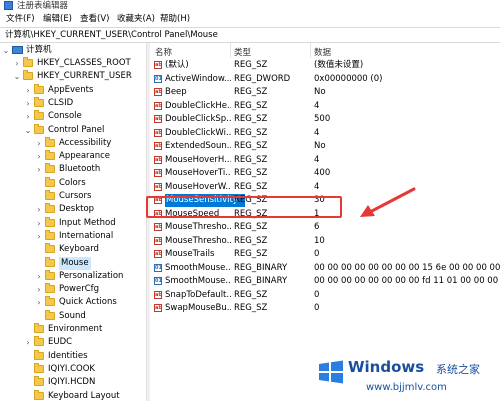  Describe the element at coordinates (325, 146) in the screenshot. I see `table-row: ExtendedSoun...REG_SZ No` at that location.